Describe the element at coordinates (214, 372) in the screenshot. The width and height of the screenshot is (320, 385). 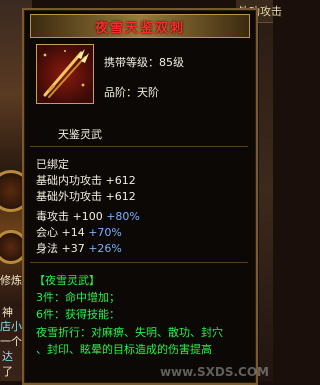
I see `watermark: www.SXDS.COM` at that location.